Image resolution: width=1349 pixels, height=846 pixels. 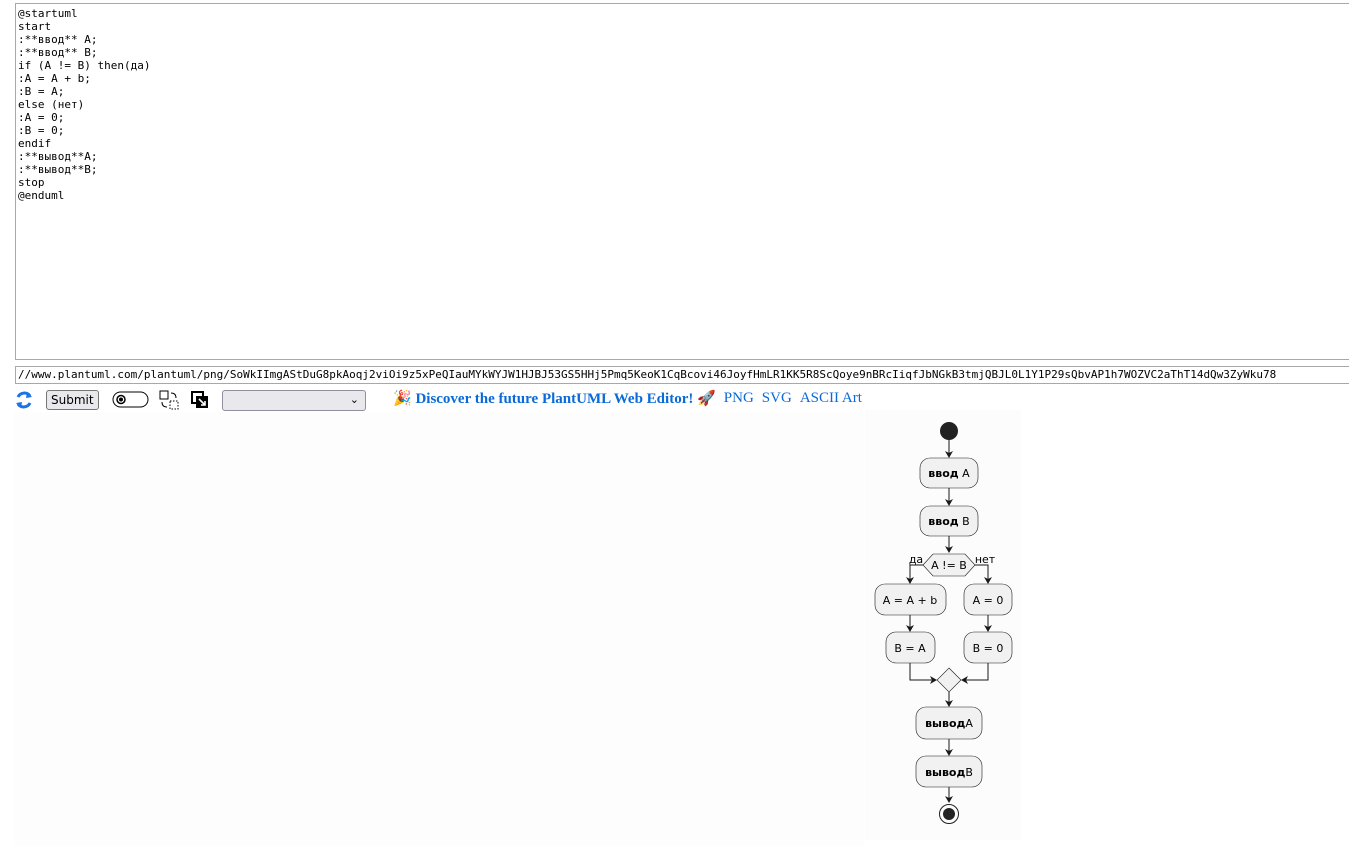 What do you see at coordinates (25, 400) in the screenshot?
I see `refresh-icon` at bounding box center [25, 400].